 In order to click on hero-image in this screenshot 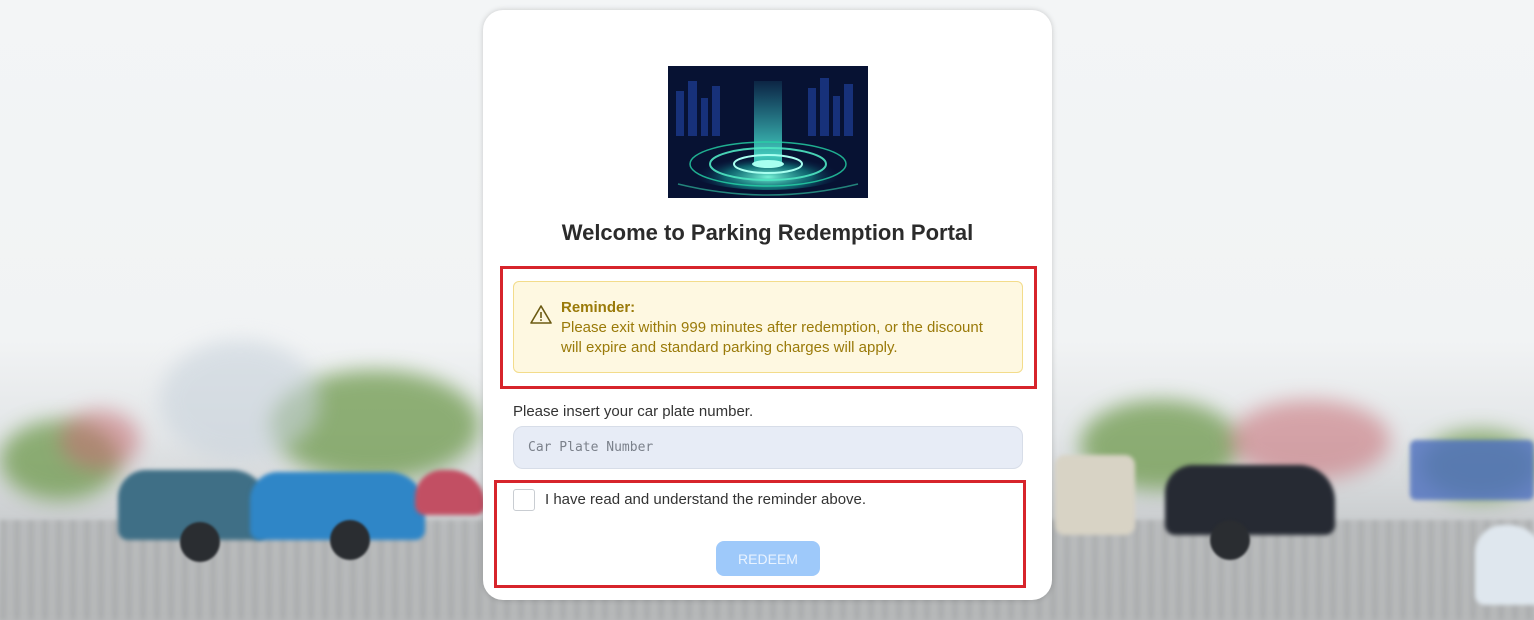, I will do `click(768, 132)`.